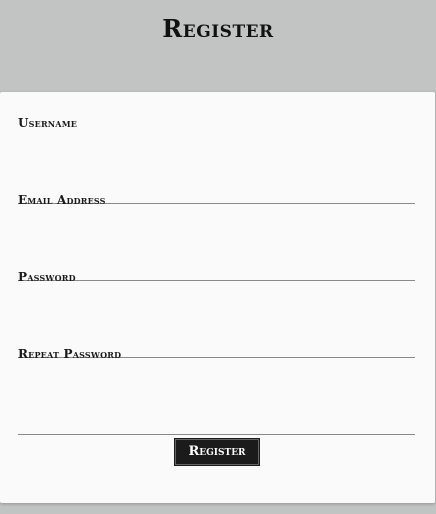  Describe the element at coordinates (216, 420) in the screenshot. I see `repeat-password-input` at that location.